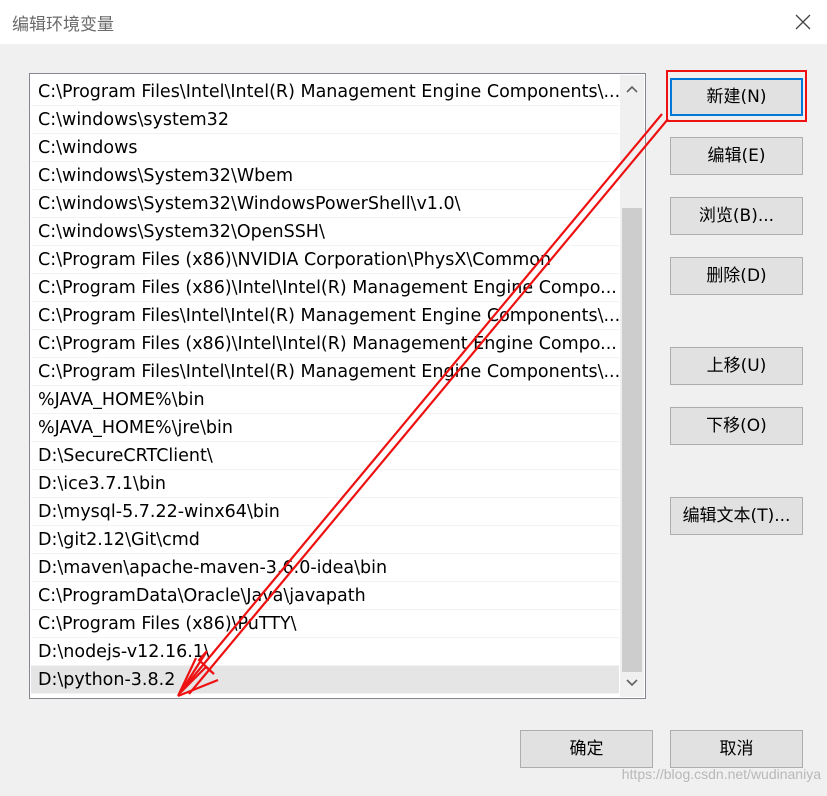  Describe the element at coordinates (413, 22) in the screenshot. I see `title-bar: 编辑环境变量` at that location.